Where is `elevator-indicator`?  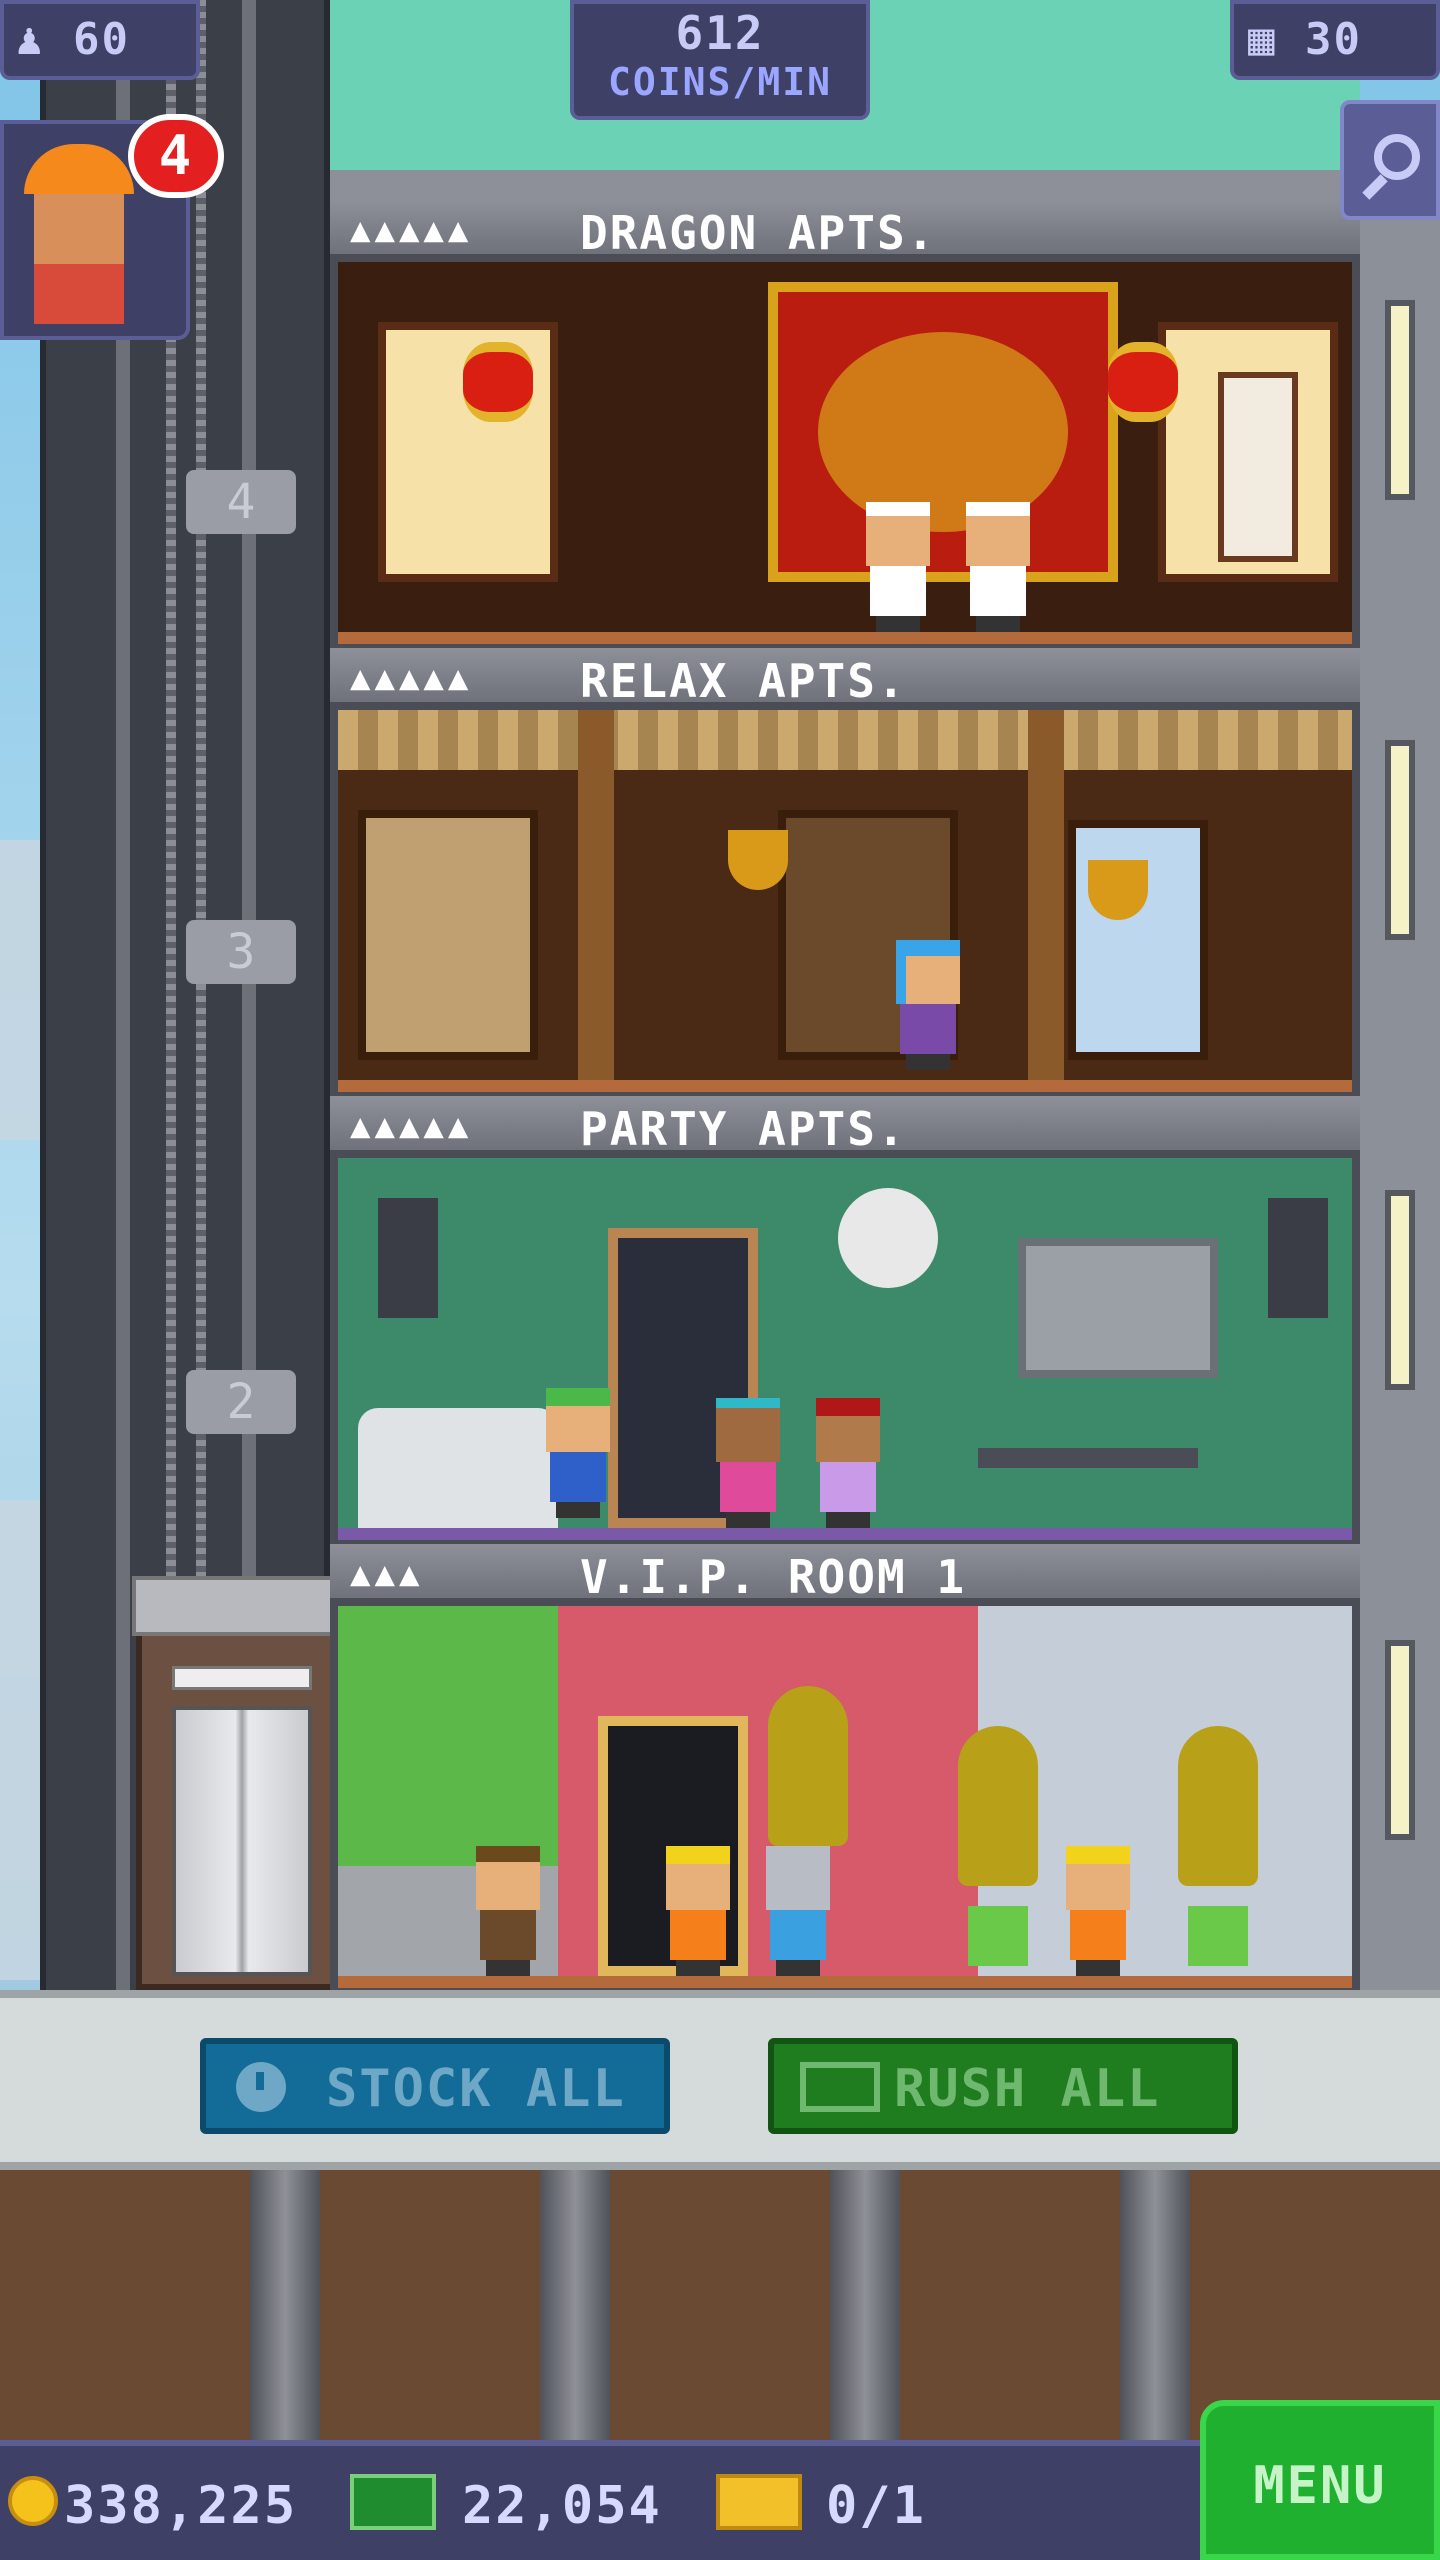 elevator-indicator is located at coordinates (242, 1678).